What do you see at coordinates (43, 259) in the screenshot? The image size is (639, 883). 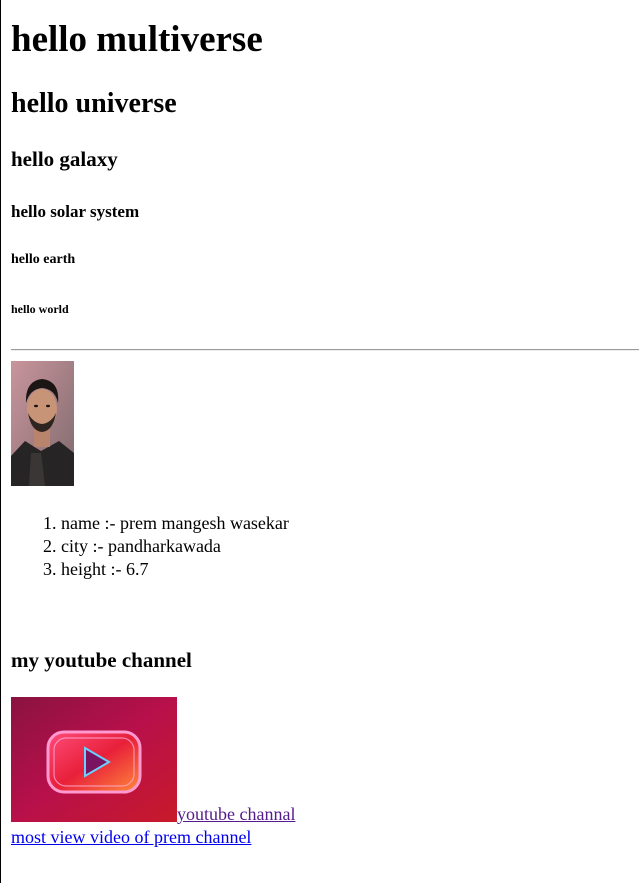 I see `heading-earth: hello earth` at bounding box center [43, 259].